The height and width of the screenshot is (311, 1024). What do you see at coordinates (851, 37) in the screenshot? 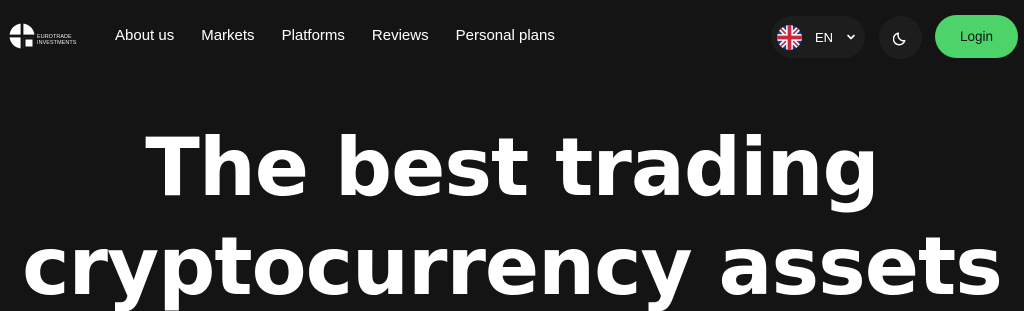
I see `chevron-down-icon` at bounding box center [851, 37].